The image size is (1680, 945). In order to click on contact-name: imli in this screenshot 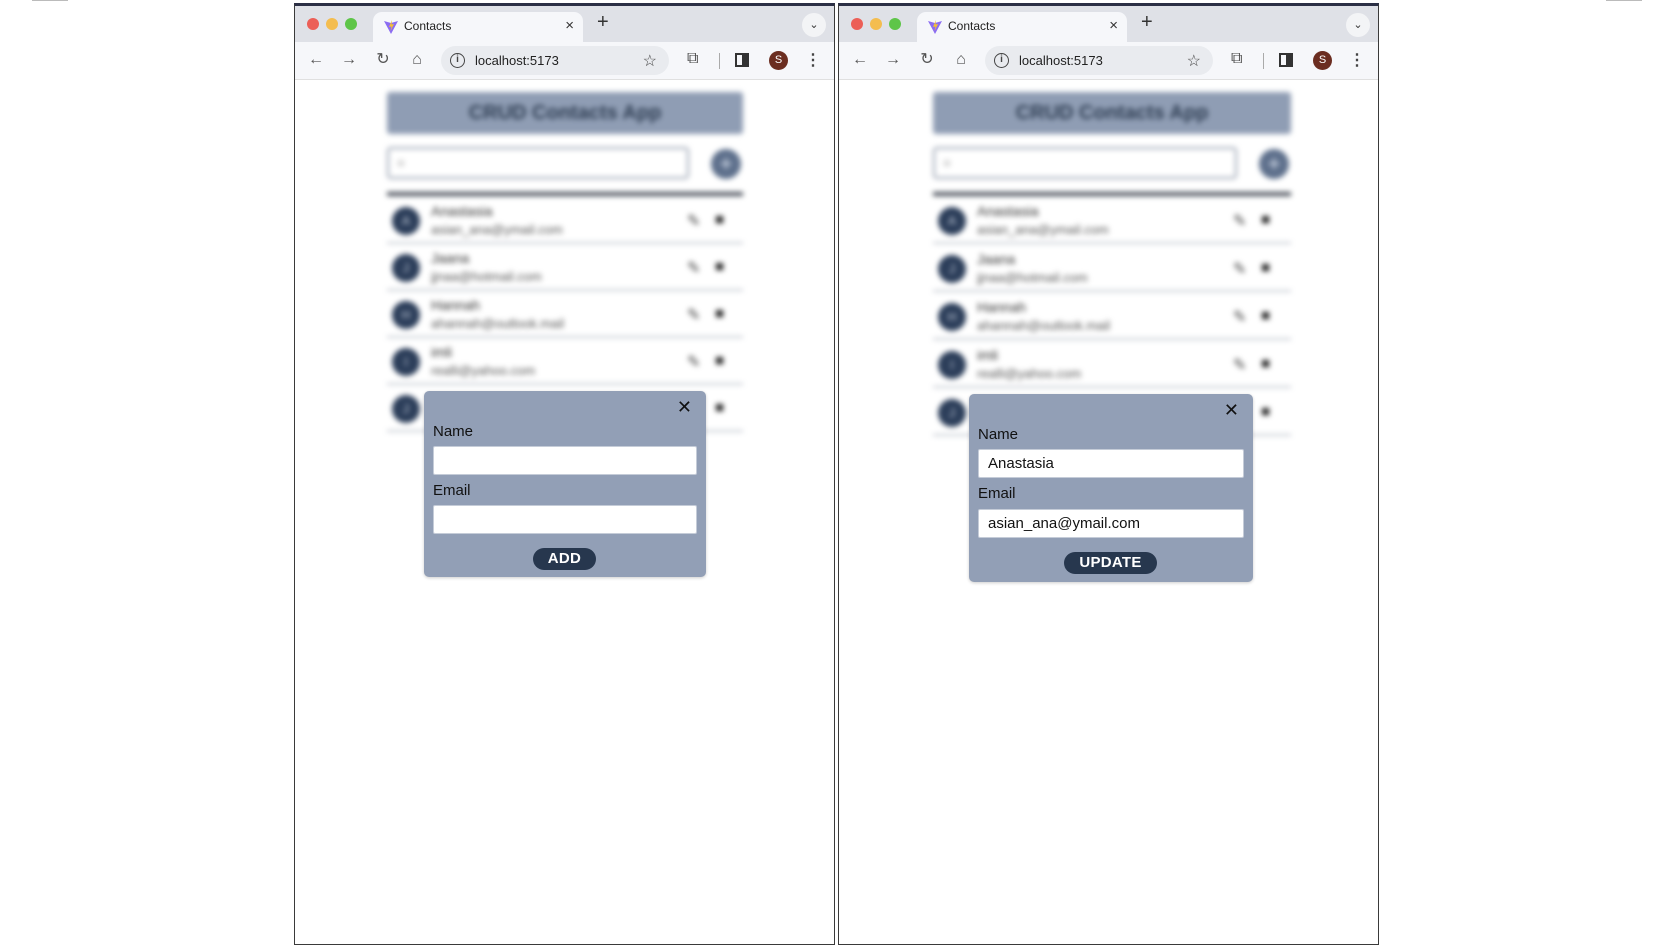, I will do `click(987, 355)`.